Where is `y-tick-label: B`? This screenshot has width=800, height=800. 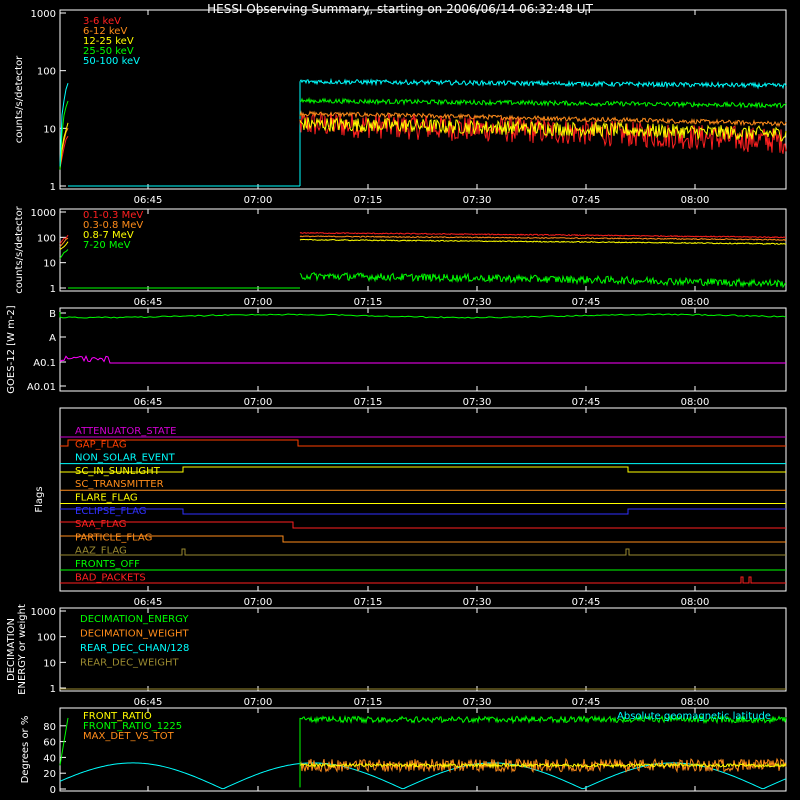
y-tick-label: B is located at coordinates (52, 314).